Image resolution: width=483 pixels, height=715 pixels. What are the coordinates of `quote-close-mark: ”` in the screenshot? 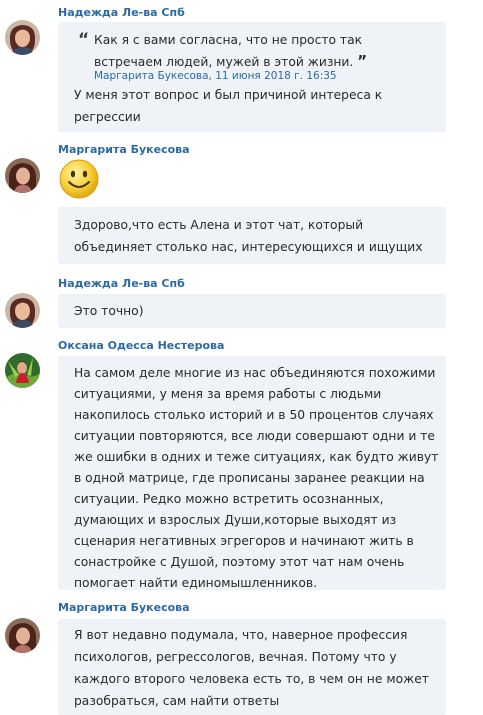 It's located at (362, 61).